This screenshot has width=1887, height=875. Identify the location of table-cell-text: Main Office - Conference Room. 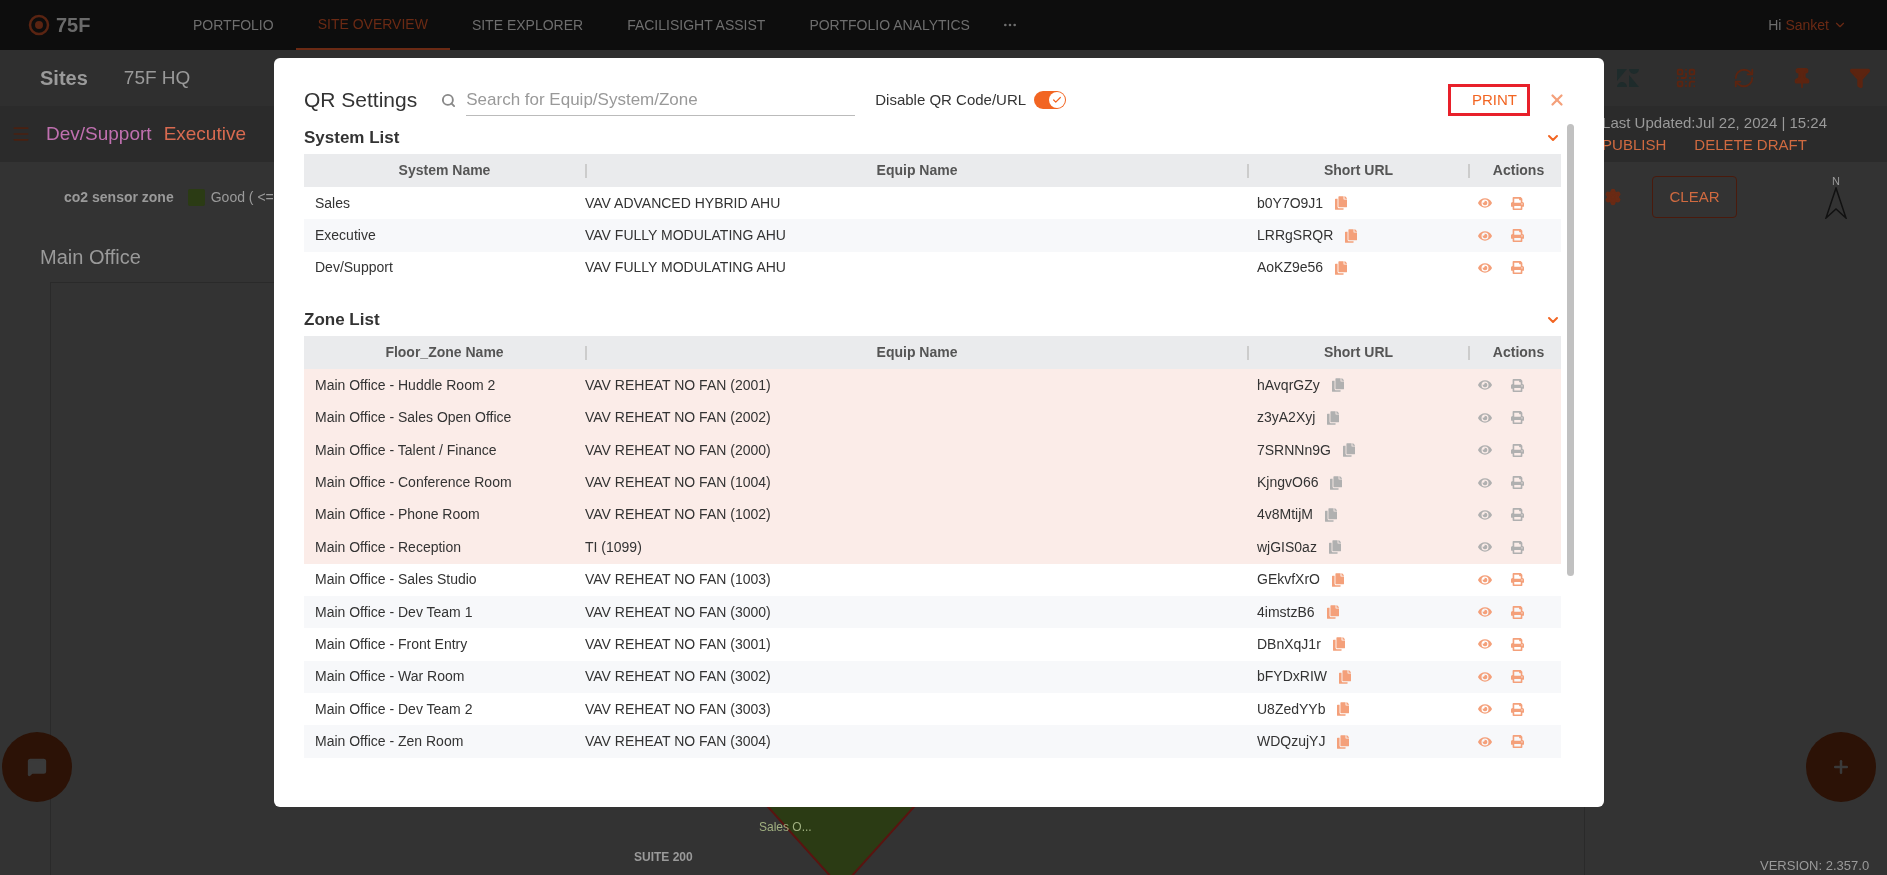
(413, 483).